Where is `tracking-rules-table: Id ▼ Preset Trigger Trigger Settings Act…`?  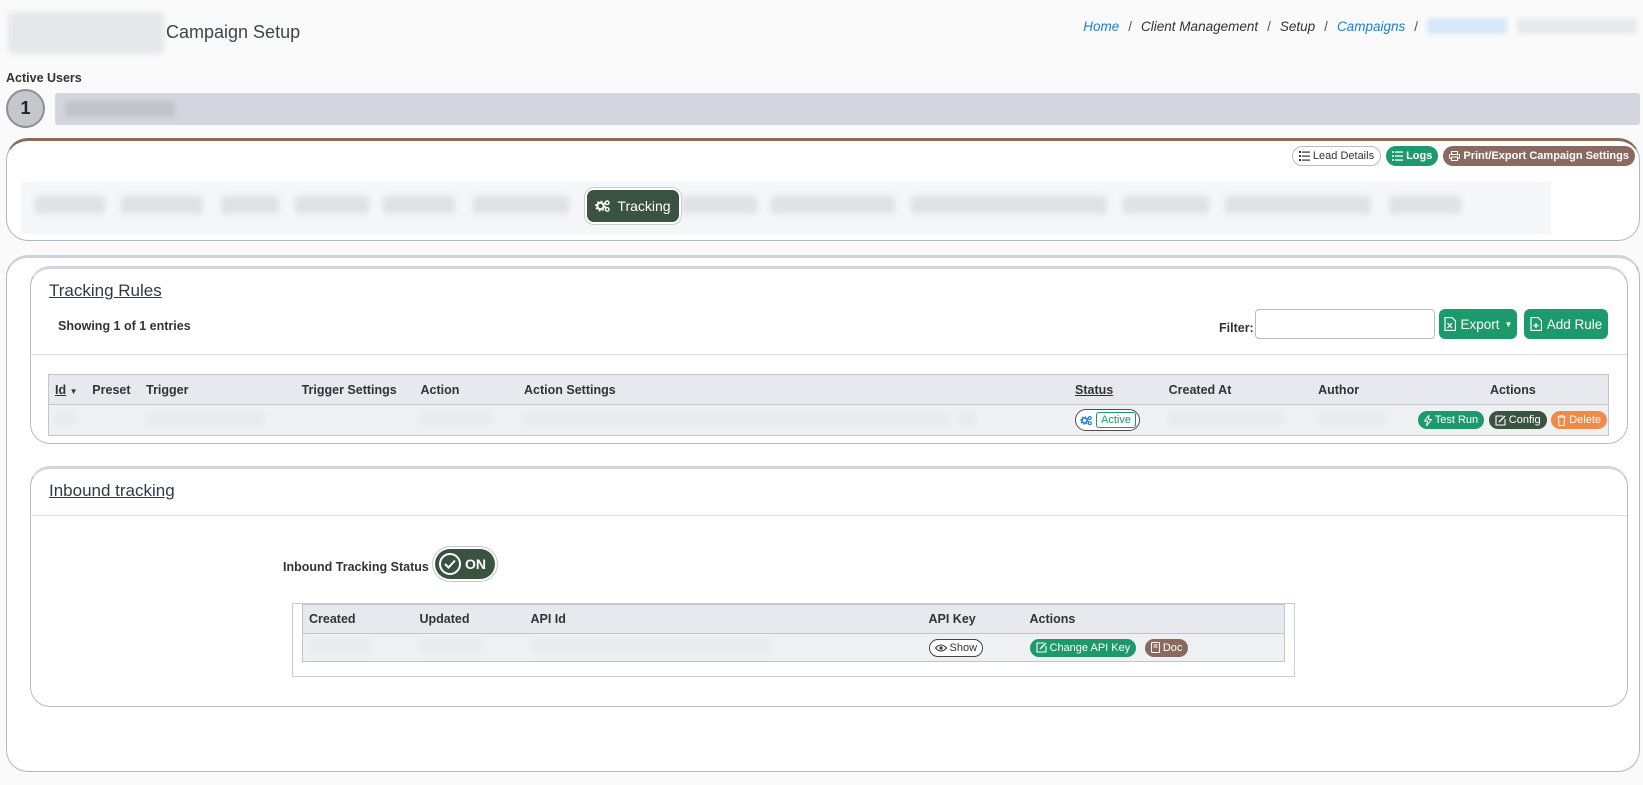 tracking-rules-table: Id ▼ Preset Trigger Trigger Settings Act… is located at coordinates (828, 405).